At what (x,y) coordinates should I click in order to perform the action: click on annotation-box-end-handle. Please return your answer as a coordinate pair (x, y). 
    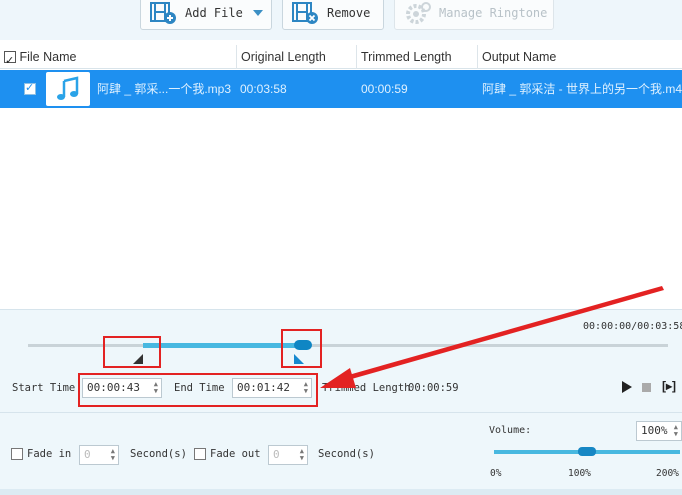
    Looking at the image, I should click on (301, 348).